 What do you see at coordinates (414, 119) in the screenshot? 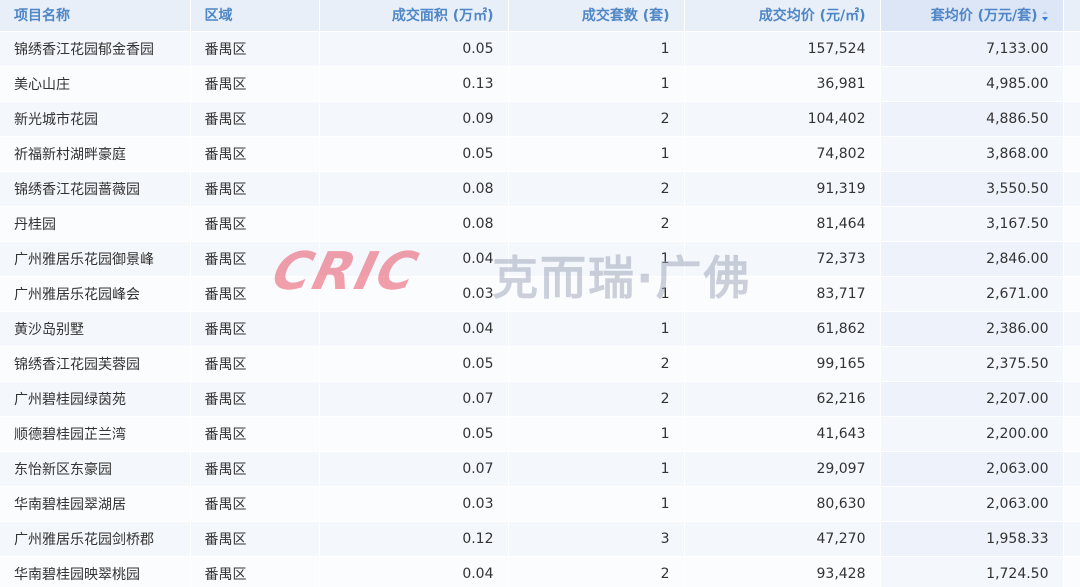
I see `cell-area: 0.09` at bounding box center [414, 119].